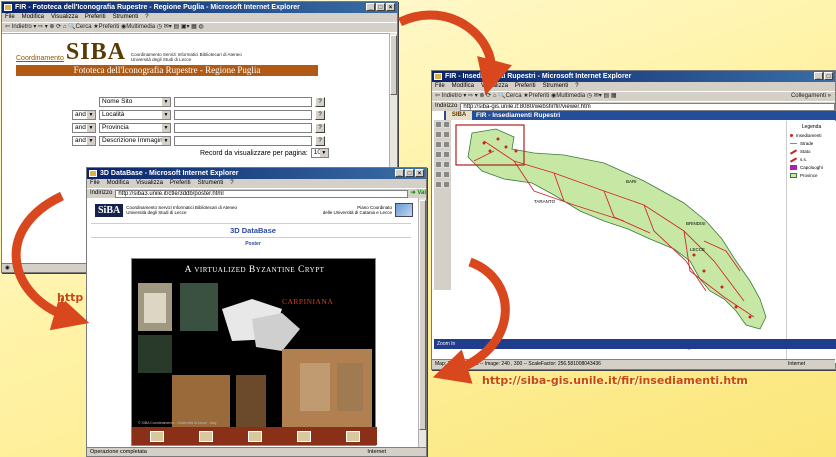 This screenshot has height=457, width=836. I want to click on zoom-out-tool-icon, so click(446, 124).